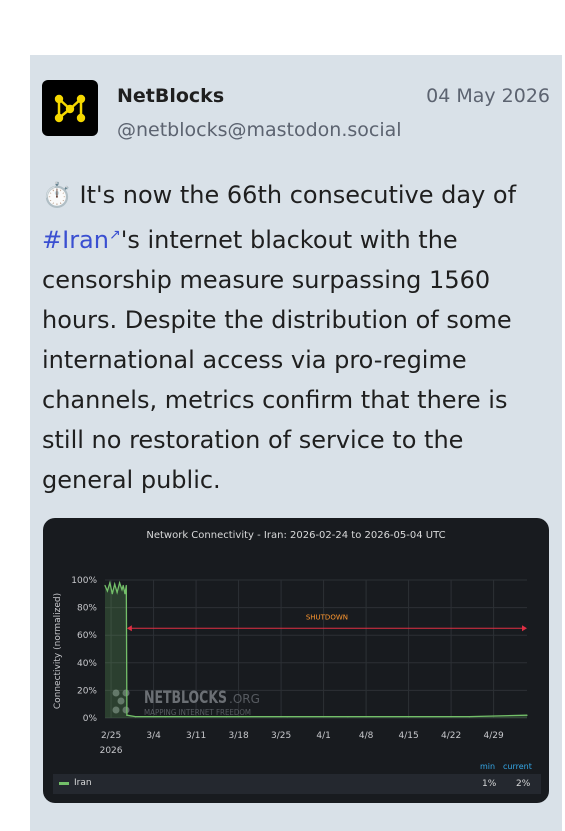 The width and height of the screenshot is (565, 831). What do you see at coordinates (83, 783) in the screenshot?
I see `legend-label-iran: Iran` at bounding box center [83, 783].